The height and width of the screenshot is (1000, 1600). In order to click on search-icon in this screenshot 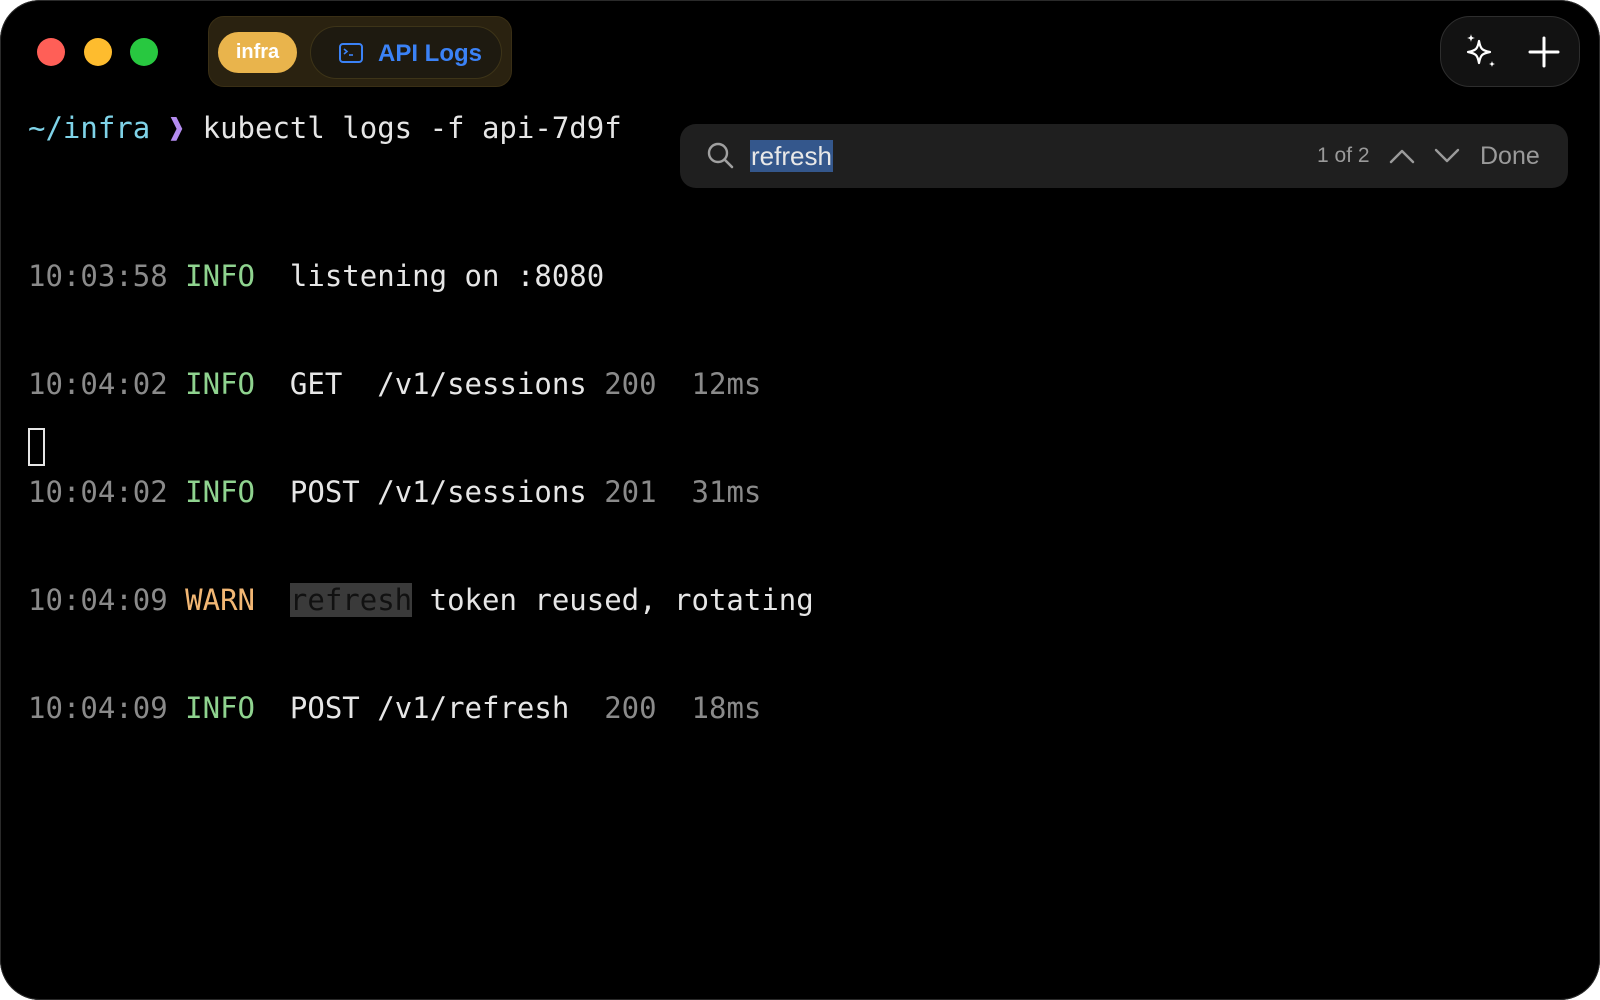, I will do `click(721, 158)`.